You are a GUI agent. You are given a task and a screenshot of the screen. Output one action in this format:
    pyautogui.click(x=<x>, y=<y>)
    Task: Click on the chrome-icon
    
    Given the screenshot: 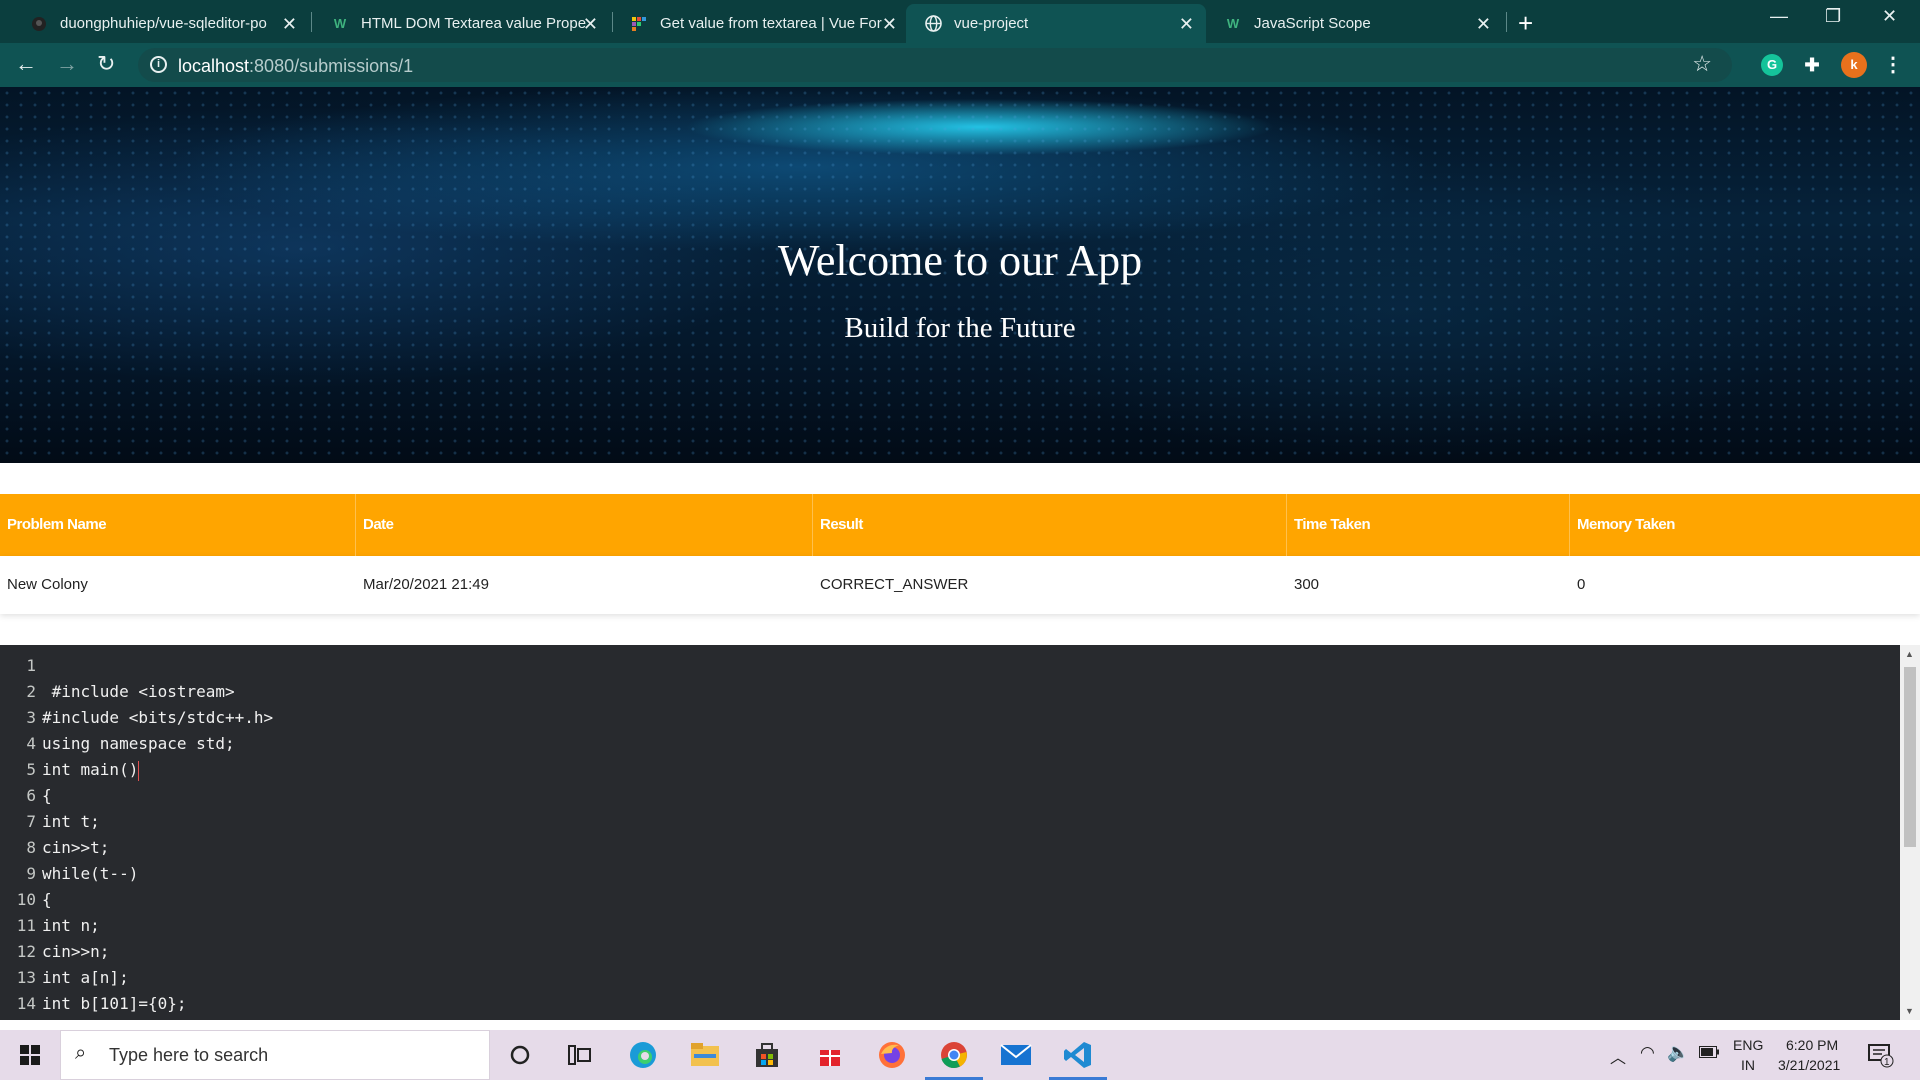 What is the action you would take?
    pyautogui.click(x=954, y=1055)
    